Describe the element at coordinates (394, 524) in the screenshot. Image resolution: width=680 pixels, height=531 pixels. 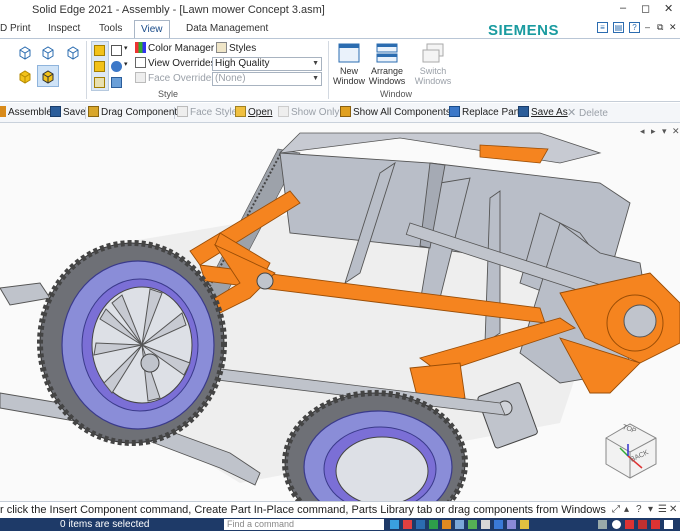
I see `sensor-icon` at that location.